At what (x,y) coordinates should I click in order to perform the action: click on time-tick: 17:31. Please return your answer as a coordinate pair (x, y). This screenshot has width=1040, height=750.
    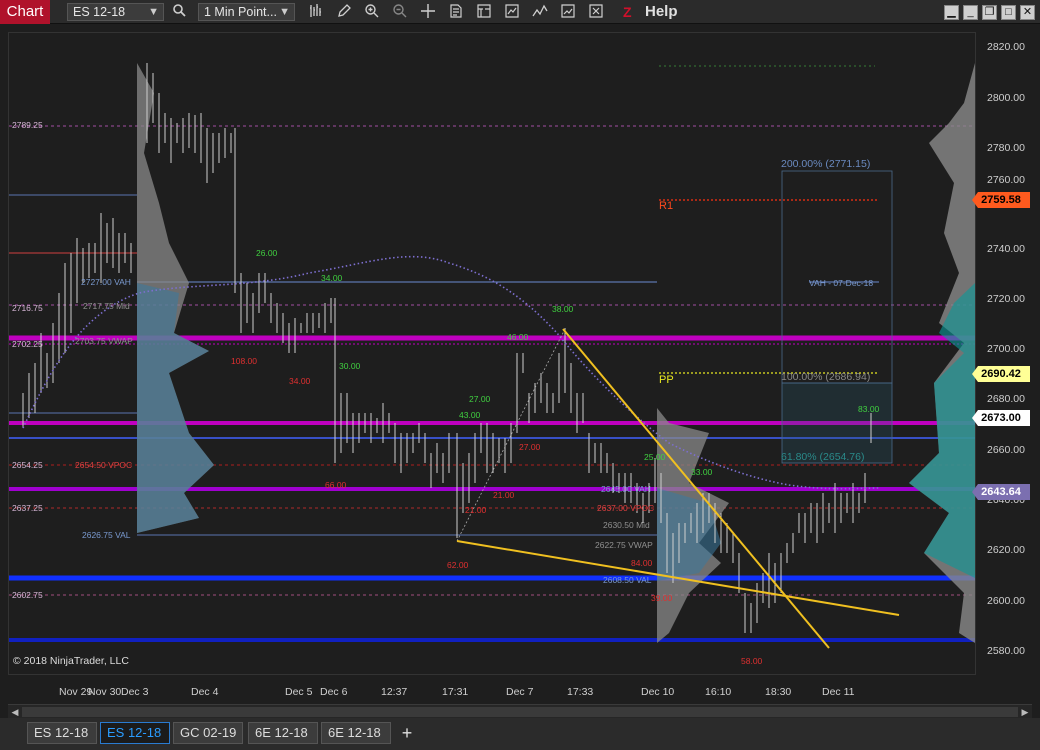
    Looking at the image, I should click on (455, 692).